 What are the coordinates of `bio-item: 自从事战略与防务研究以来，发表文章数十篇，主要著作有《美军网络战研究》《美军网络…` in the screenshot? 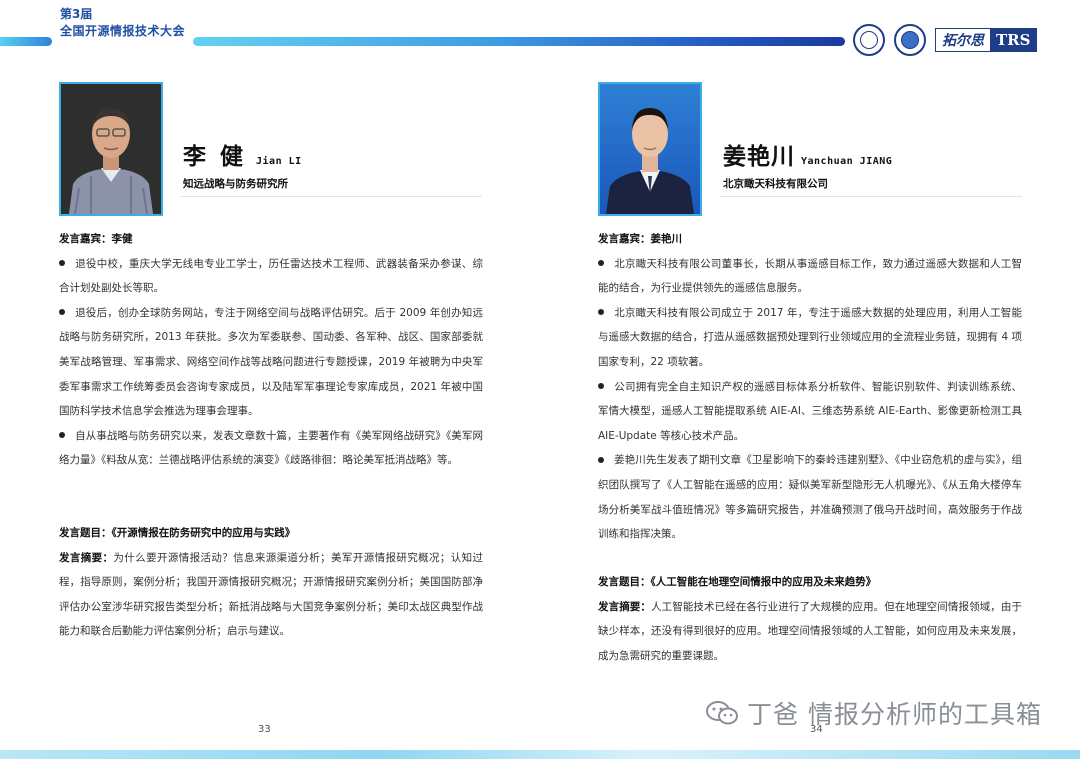 It's located at (271, 448).